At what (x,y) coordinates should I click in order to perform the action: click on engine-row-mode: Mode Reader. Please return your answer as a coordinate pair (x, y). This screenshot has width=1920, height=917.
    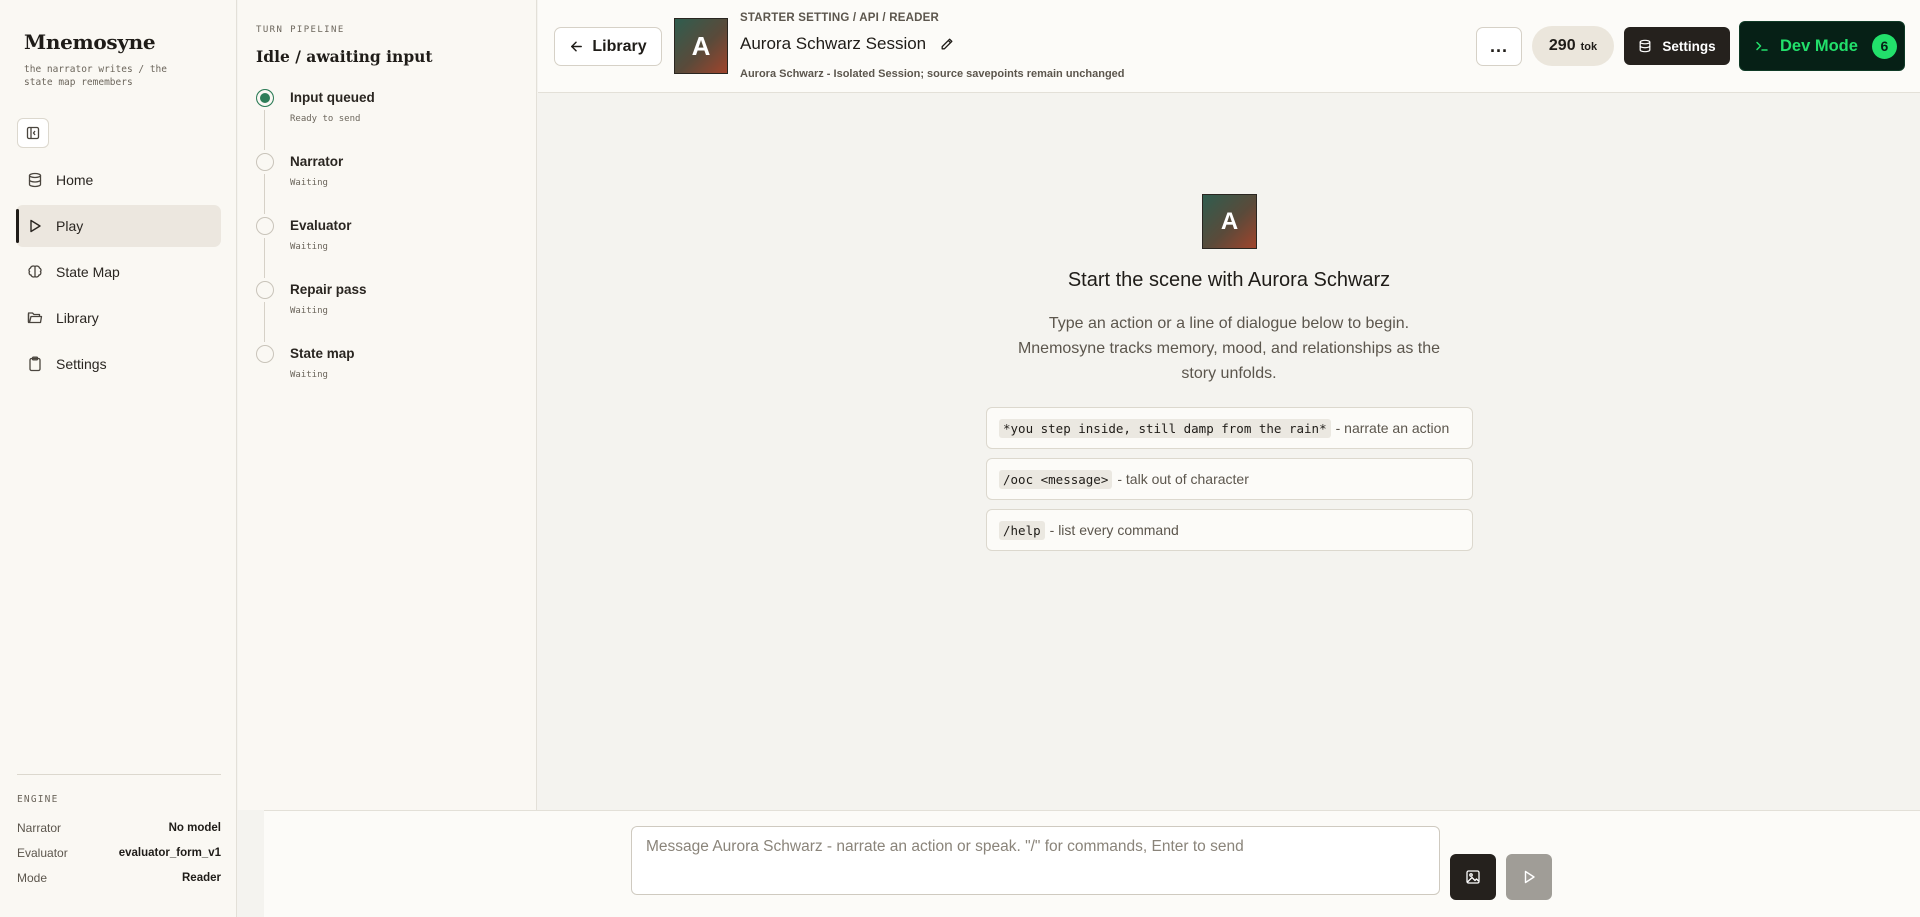
    Looking at the image, I should click on (119, 877).